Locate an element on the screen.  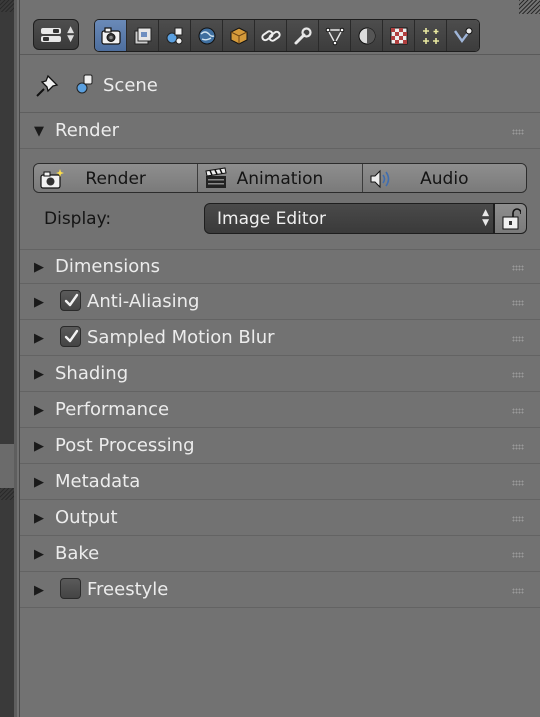
modifiers-tab is located at coordinates (303, 35).